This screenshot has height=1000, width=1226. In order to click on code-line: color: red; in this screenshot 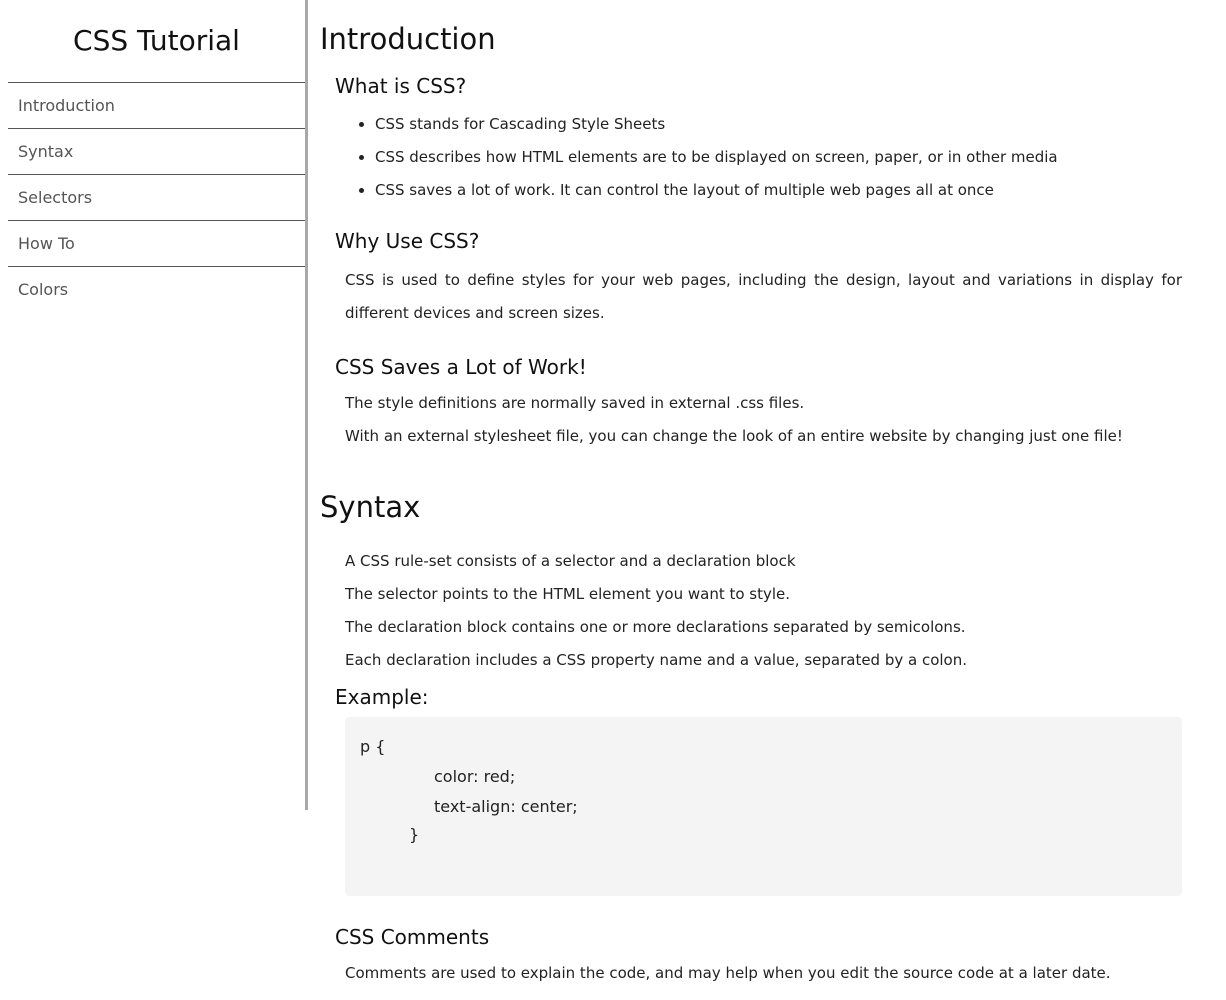, I will do `click(475, 776)`.